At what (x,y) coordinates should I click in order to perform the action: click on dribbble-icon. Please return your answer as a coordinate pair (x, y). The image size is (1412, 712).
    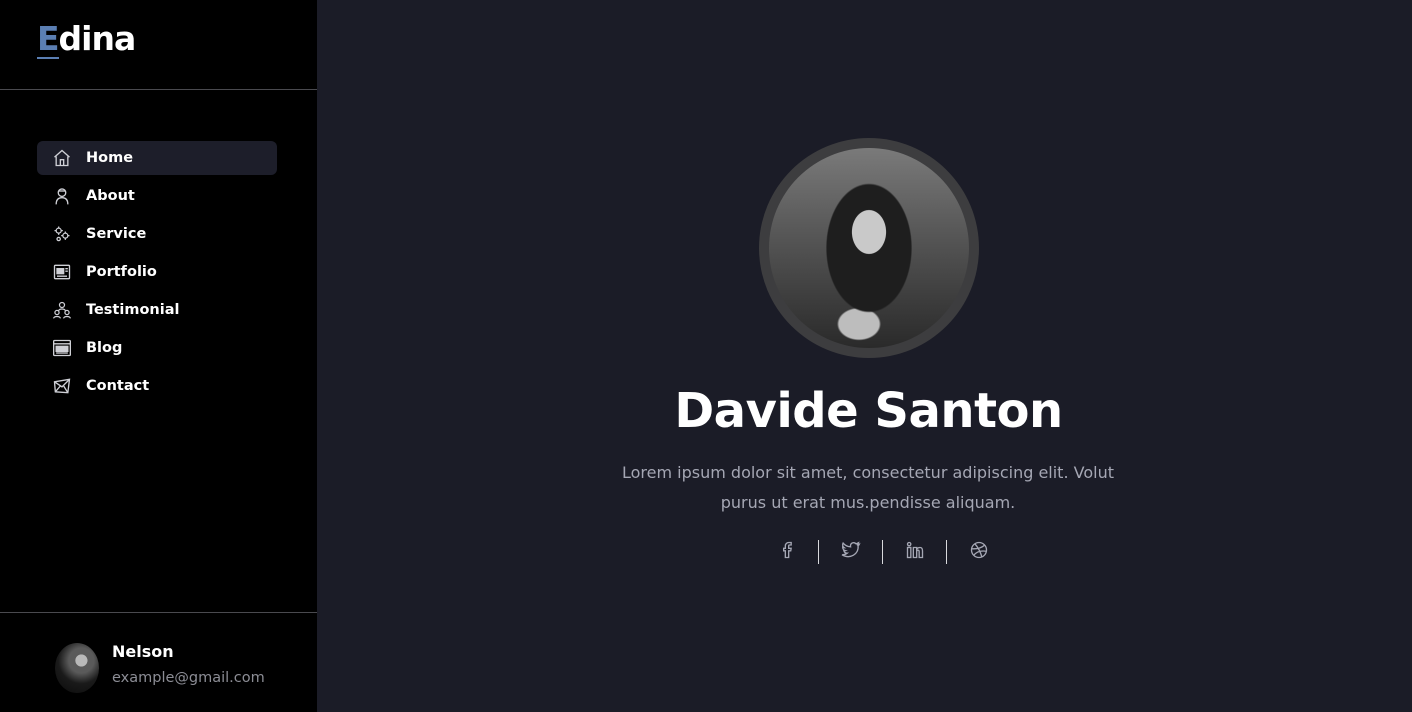
    Looking at the image, I should click on (979, 552).